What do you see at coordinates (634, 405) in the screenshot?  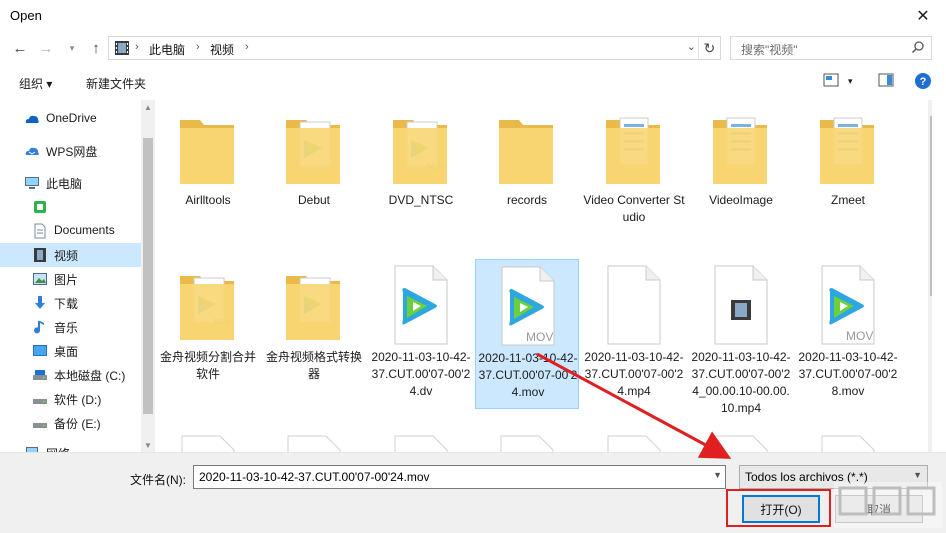 I see `annotation-arrow` at bounding box center [634, 405].